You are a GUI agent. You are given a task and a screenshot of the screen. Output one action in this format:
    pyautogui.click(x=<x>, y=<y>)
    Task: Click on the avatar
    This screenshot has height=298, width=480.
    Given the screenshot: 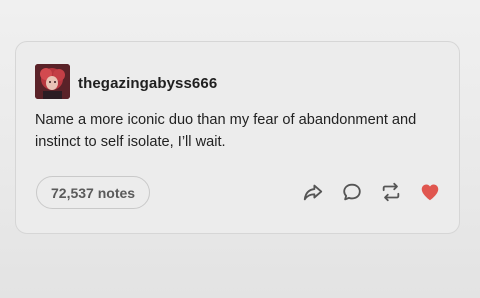 What is the action you would take?
    pyautogui.click(x=52, y=81)
    